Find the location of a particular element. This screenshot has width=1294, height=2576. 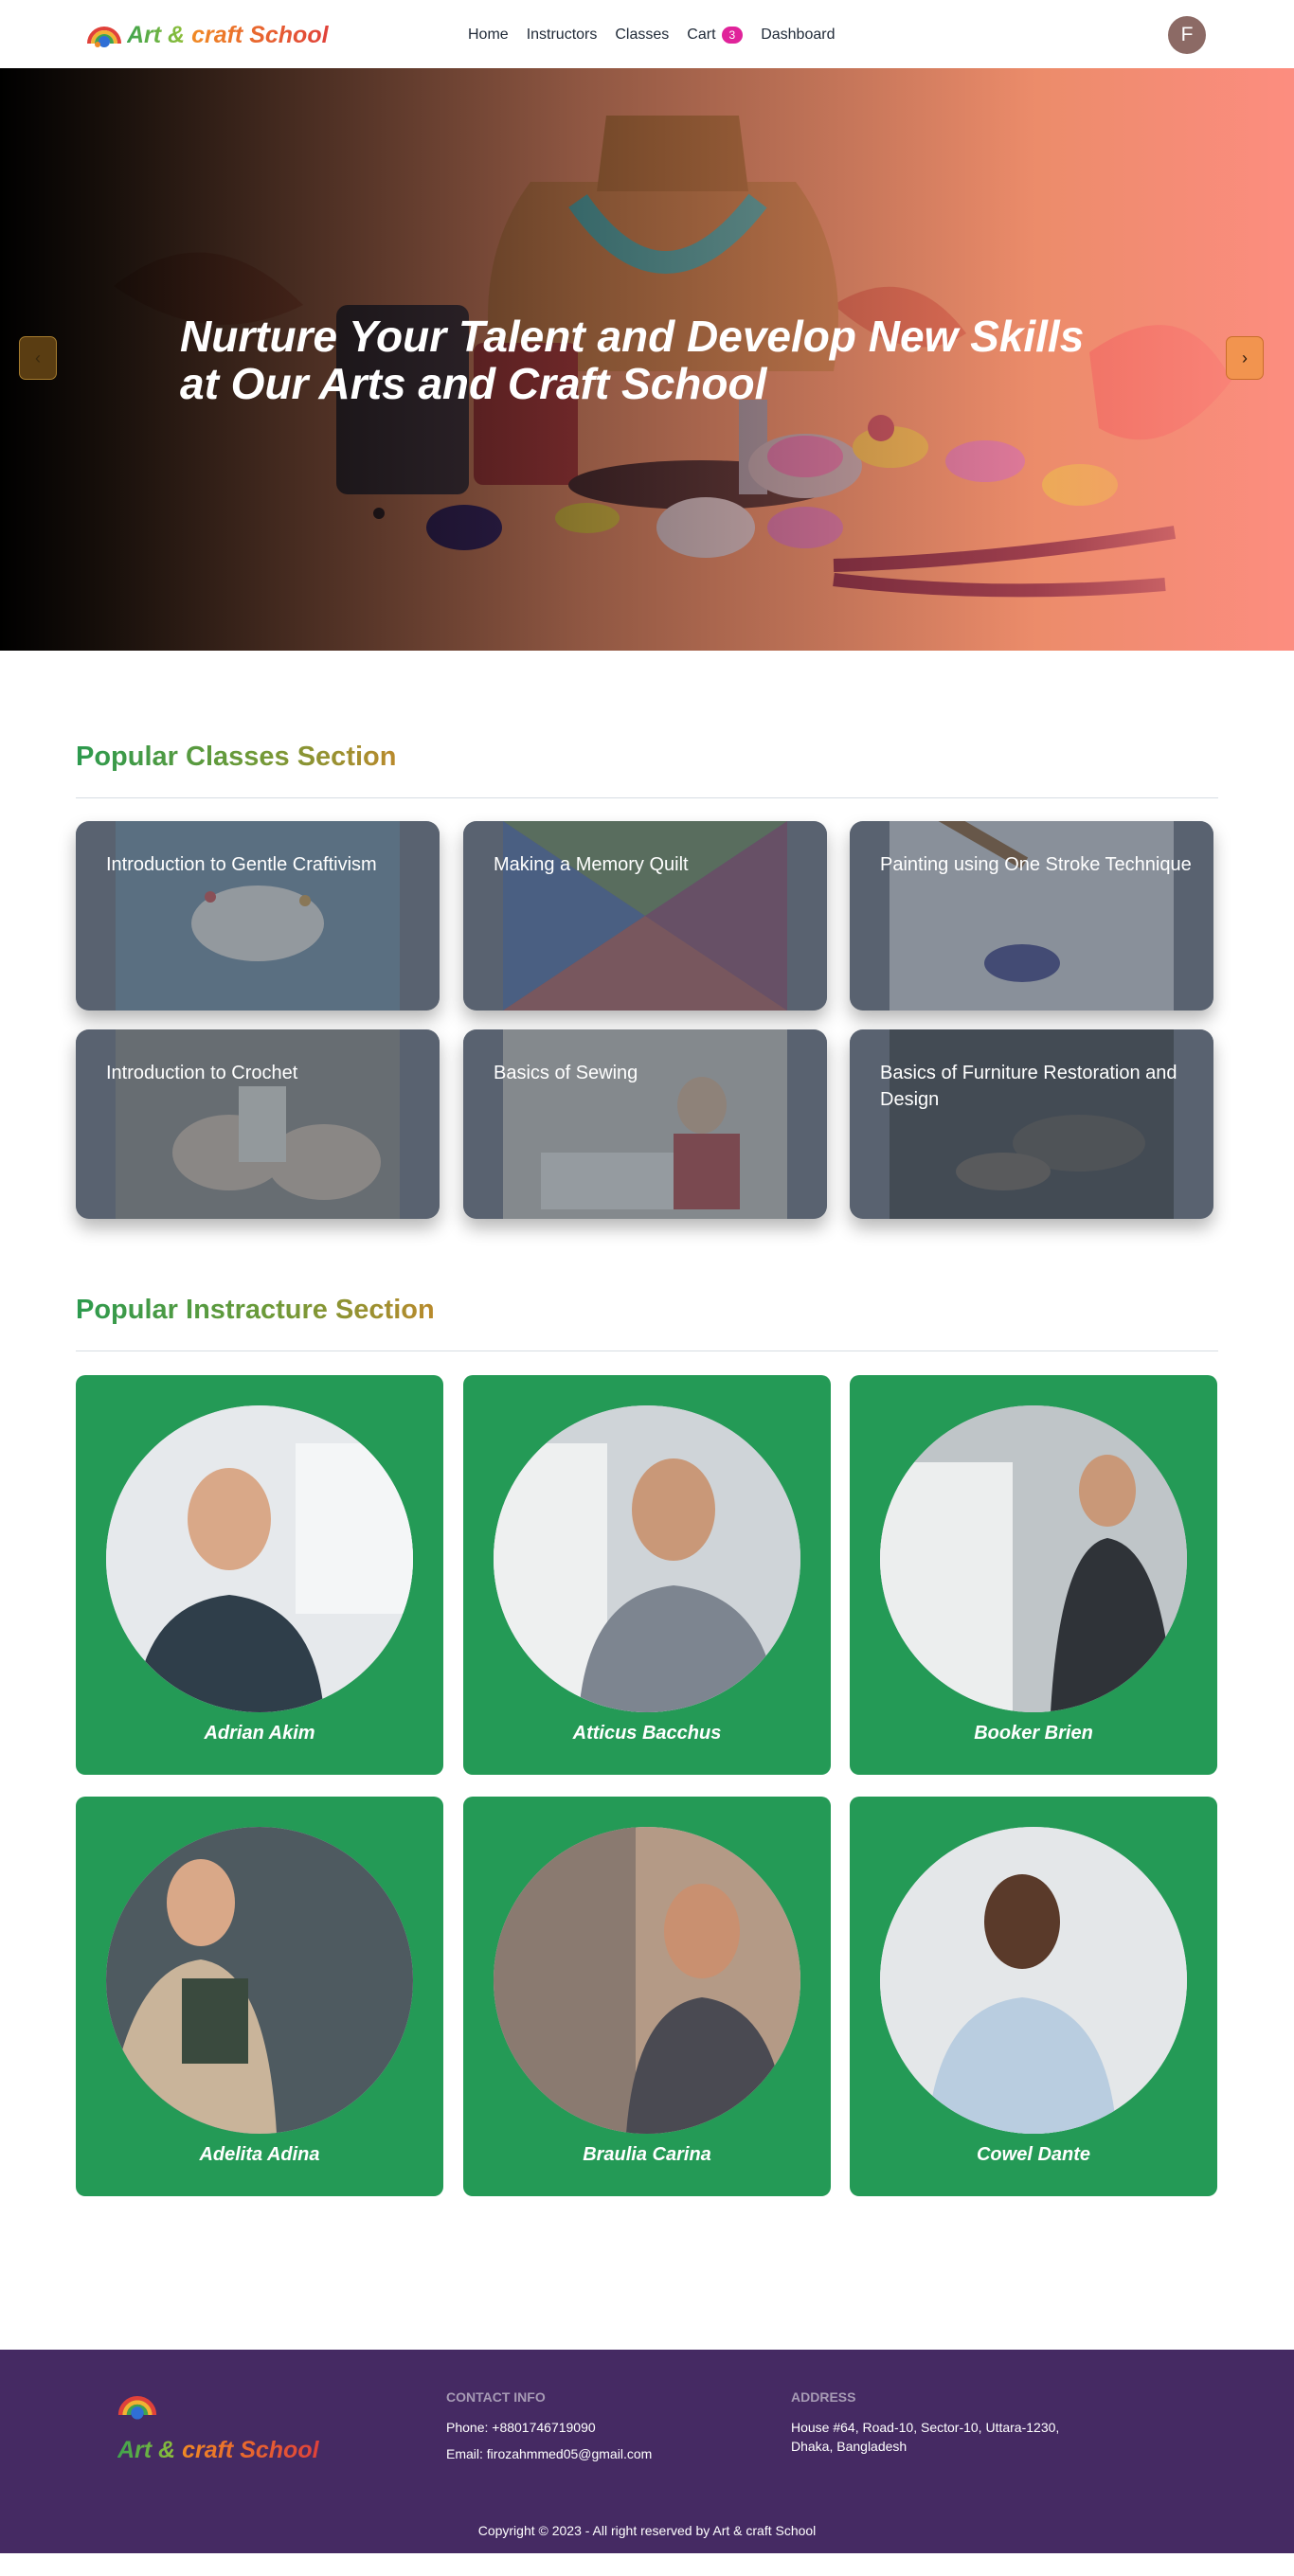

contact-phone: Phone: +8801746719090 is located at coordinates (521, 2427).